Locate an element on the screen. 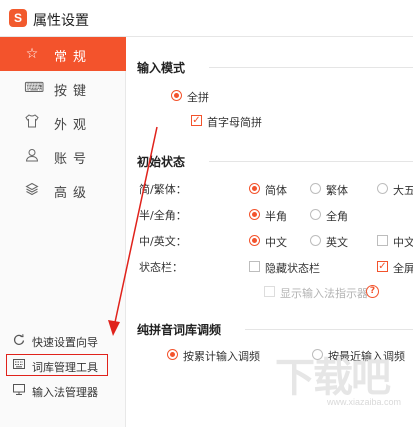  sidebar-item-label: 账号 is located at coordinates (73, 159).